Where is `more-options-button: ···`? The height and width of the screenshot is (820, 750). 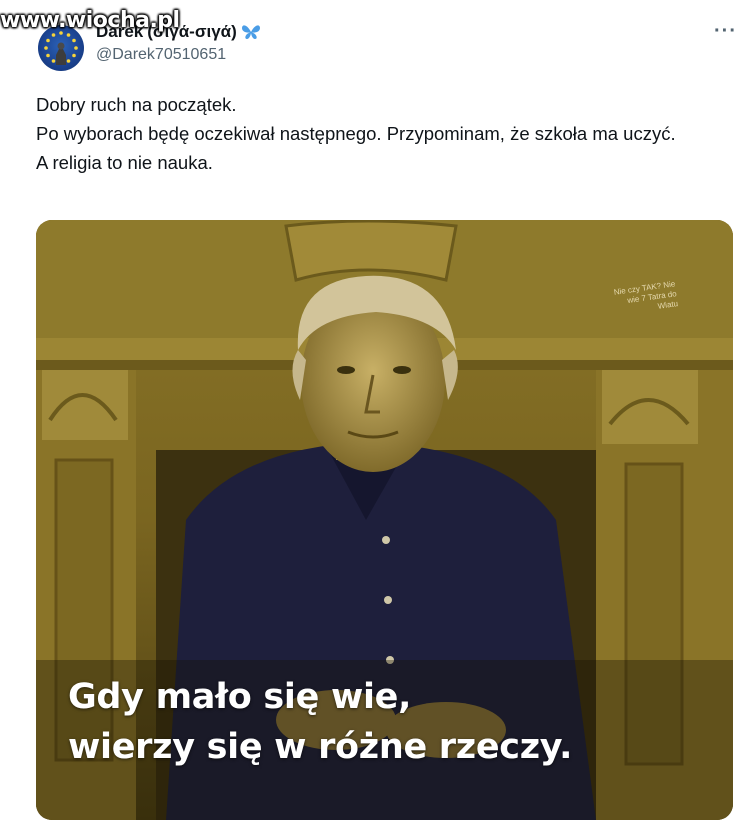
more-options-button: ··· is located at coordinates (725, 31).